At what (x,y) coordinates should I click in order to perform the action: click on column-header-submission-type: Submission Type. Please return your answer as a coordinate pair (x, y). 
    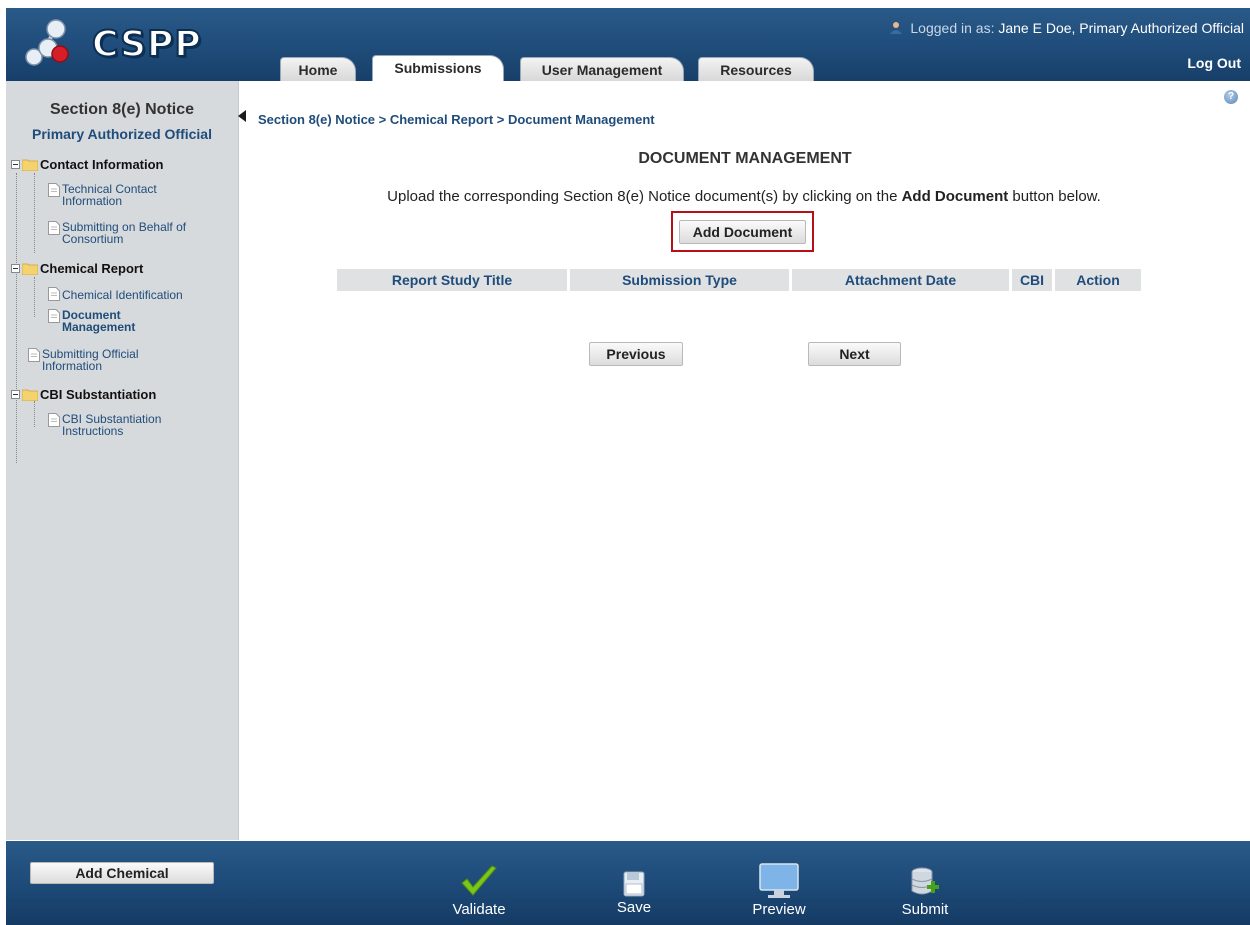
    Looking at the image, I should click on (679, 280).